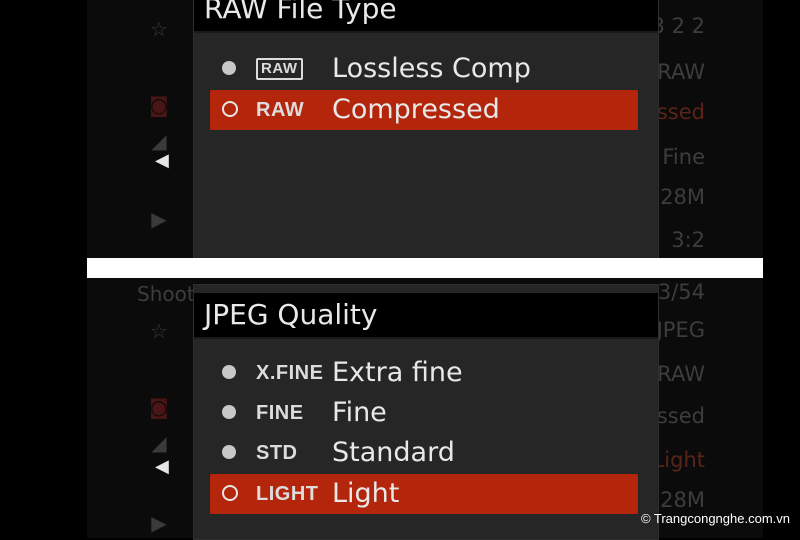  Describe the element at coordinates (426, 16) in the screenshot. I see `dialog-title: RAW File Type` at that location.